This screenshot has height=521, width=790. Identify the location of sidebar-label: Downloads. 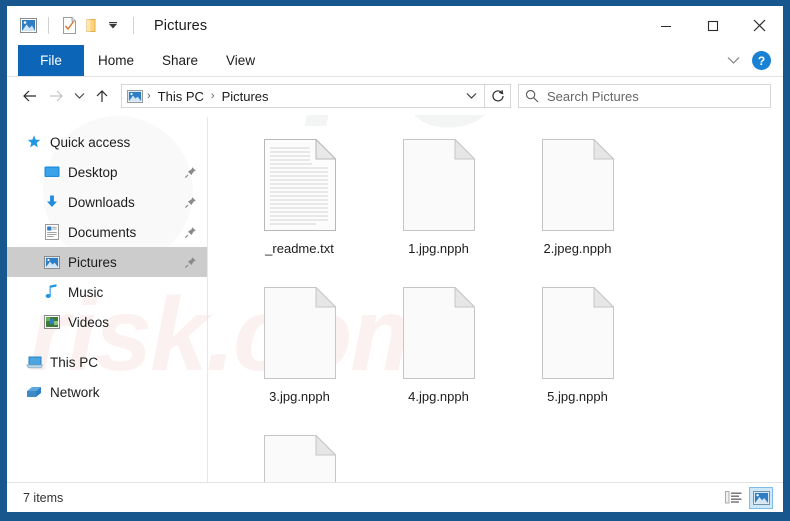
(101, 202).